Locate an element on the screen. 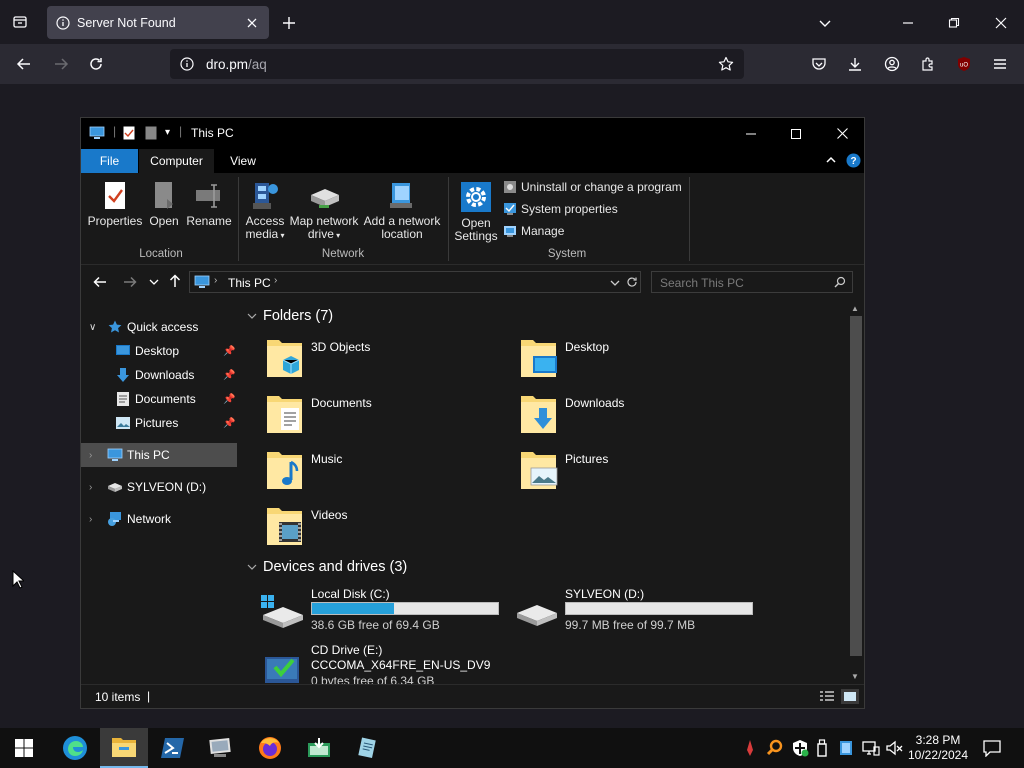 The height and width of the screenshot is (768, 1024). nav-item-sylveon: › SYLVEON (D:) is located at coordinates (159, 487).